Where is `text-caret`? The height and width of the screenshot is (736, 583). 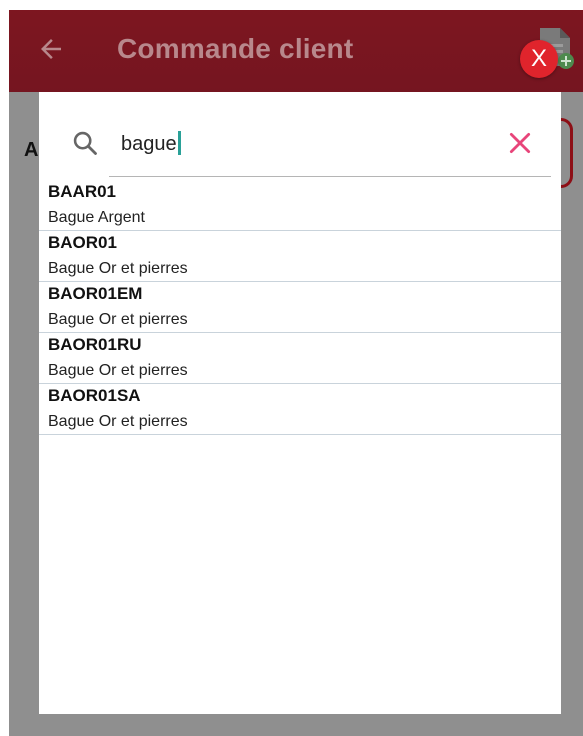
text-caret is located at coordinates (179, 142).